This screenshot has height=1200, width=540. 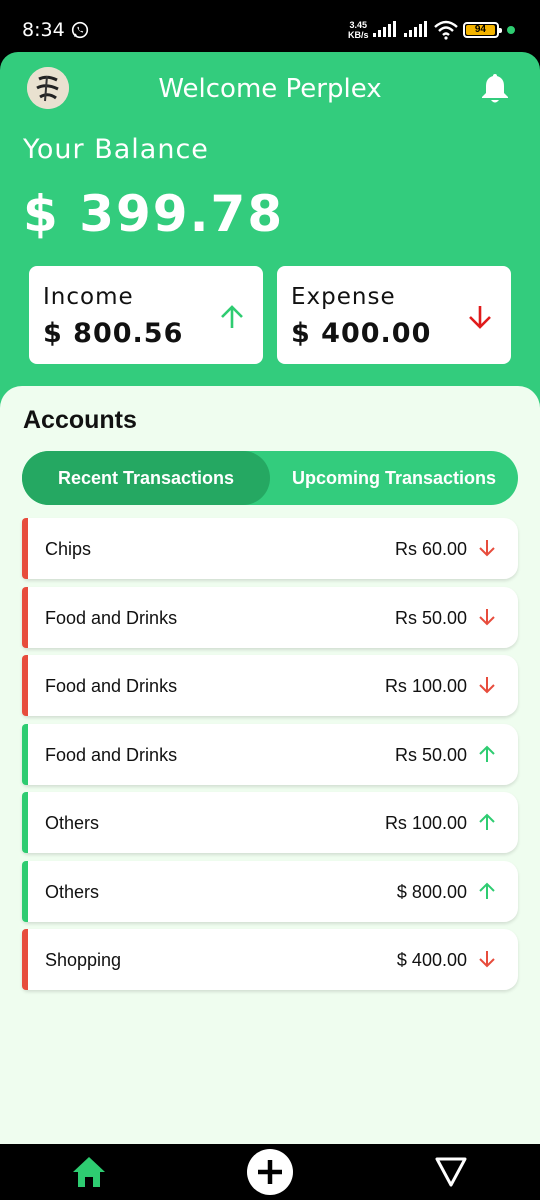 I want to click on balance-value: $ 399.78, so click(x=154, y=214).